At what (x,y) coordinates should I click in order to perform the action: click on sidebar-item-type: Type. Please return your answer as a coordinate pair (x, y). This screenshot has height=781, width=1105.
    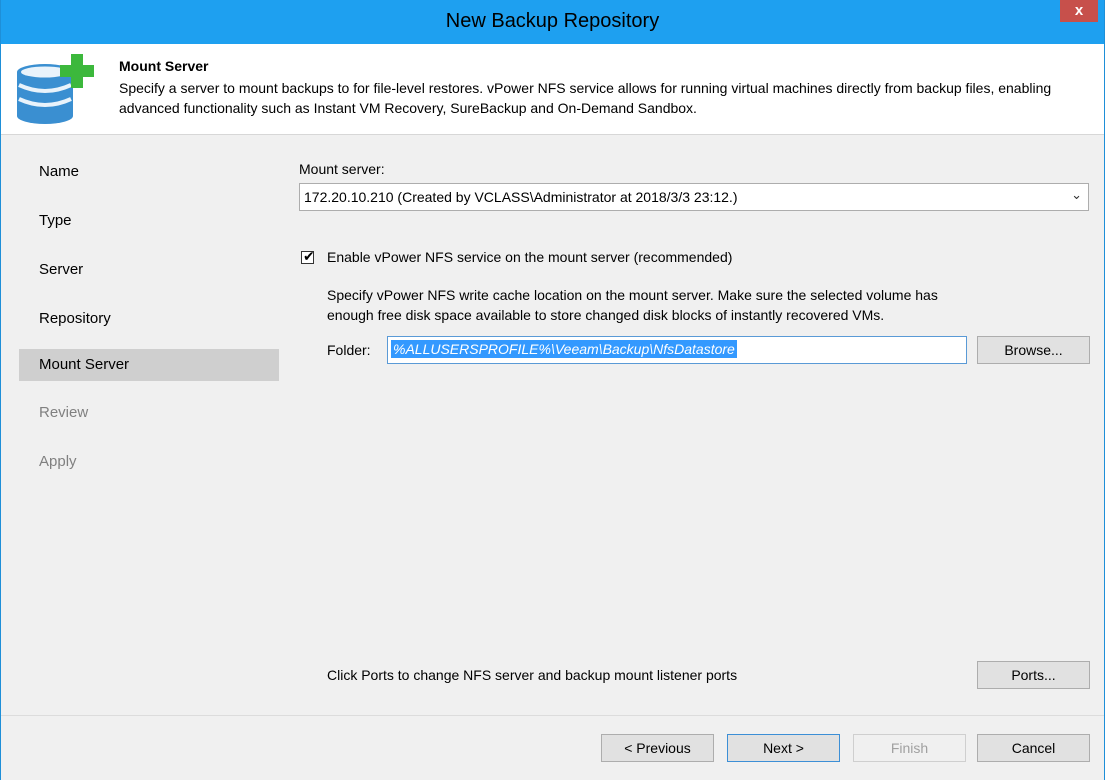
    Looking at the image, I should click on (148, 221).